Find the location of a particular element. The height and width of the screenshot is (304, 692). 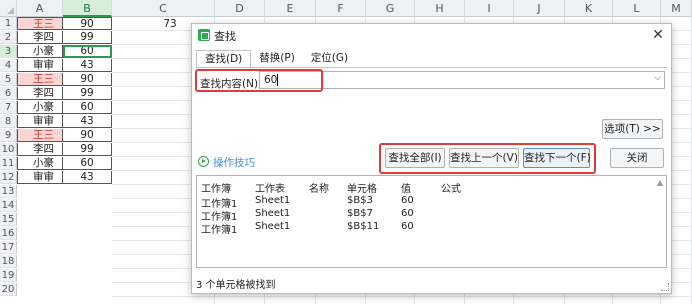

cell-b5: 90 is located at coordinates (87, 79).